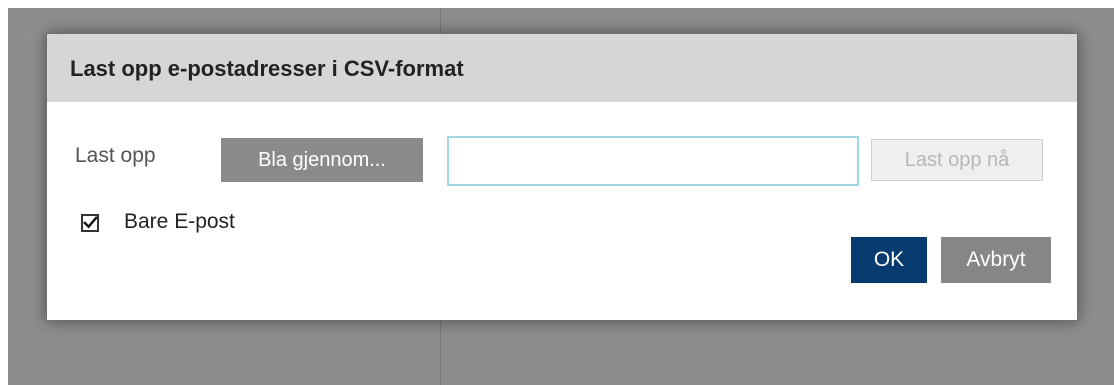 The height and width of the screenshot is (385, 1114). I want to click on email-only-label: Bare E-post, so click(179, 221).